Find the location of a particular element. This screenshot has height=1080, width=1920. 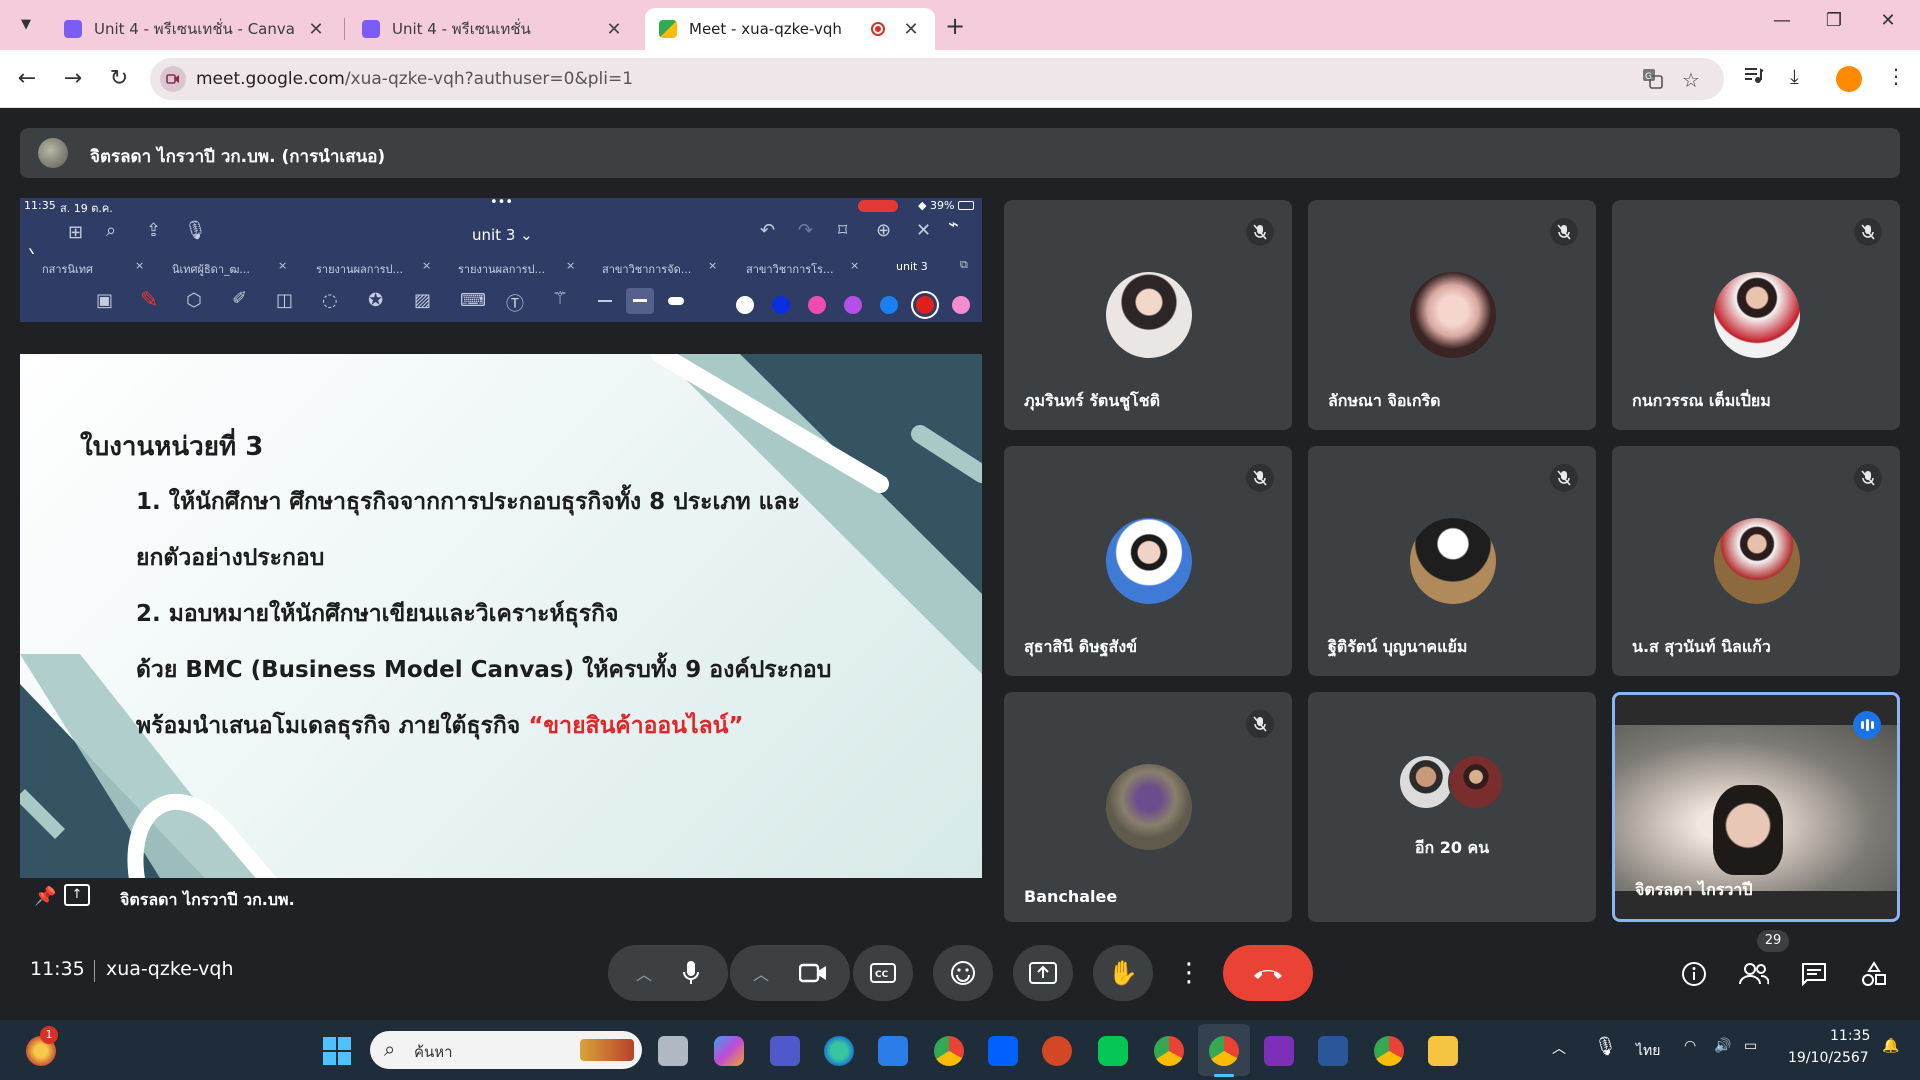

translate-icon: G is located at coordinates (1653, 81).